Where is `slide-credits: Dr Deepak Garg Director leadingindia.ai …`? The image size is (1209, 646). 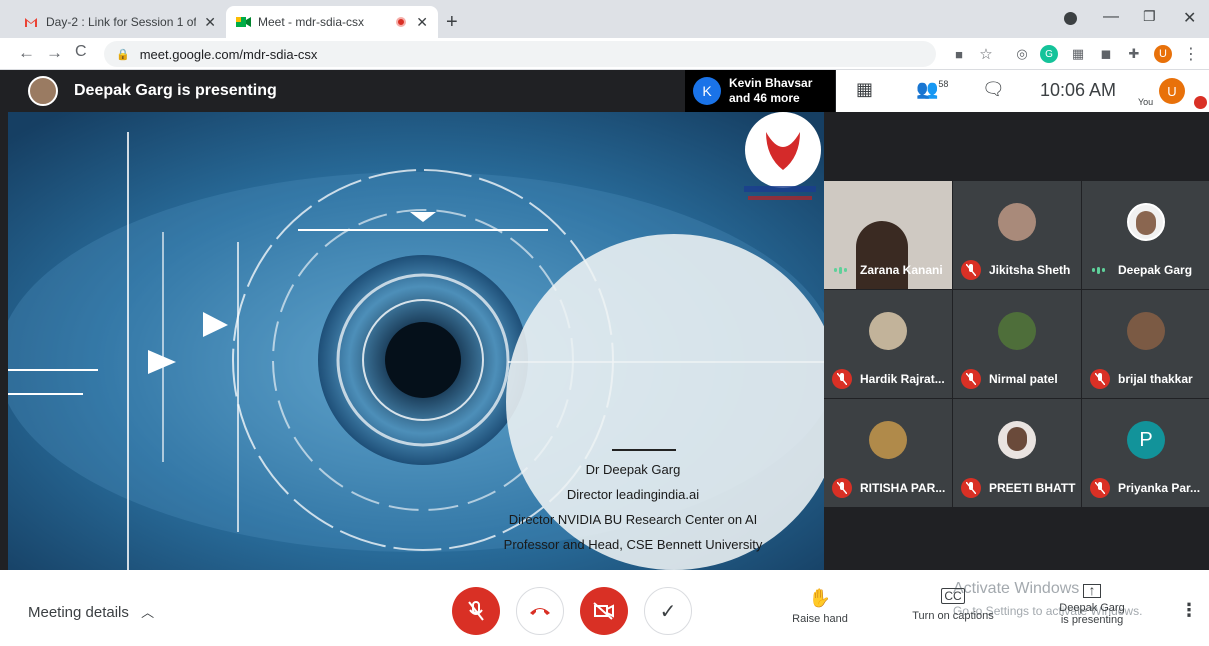 slide-credits: Dr Deepak Garg Director leadingindia.ai … is located at coordinates (633, 503).